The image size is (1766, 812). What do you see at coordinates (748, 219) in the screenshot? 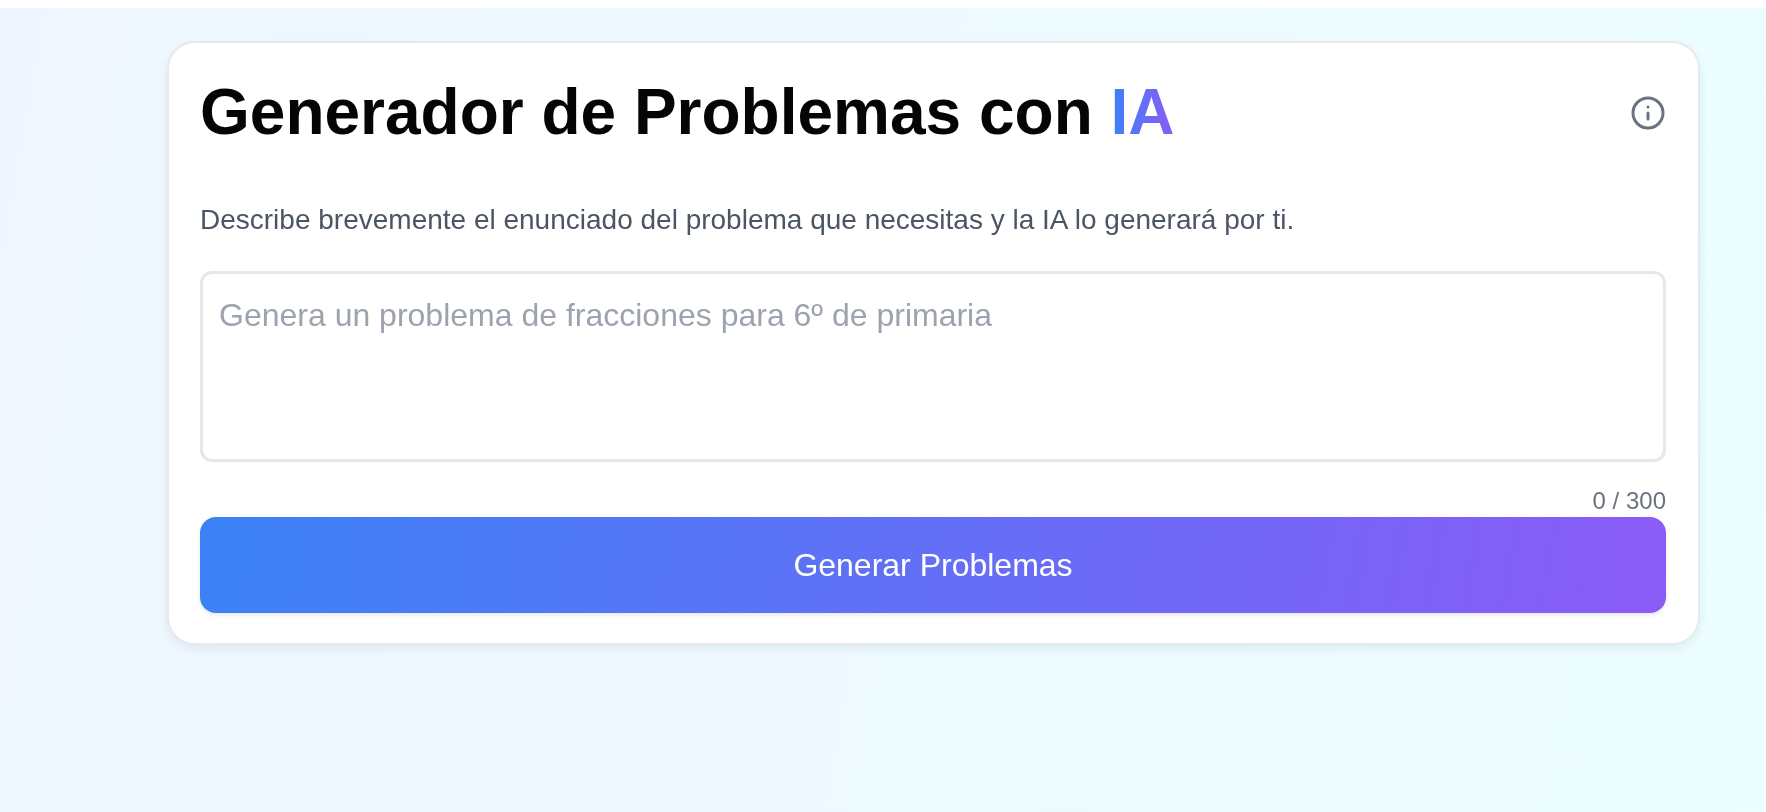
I see `description-text: Describe brevemente el enunciado del problema que necesitas y la IA lo generará por ti.` at bounding box center [748, 219].